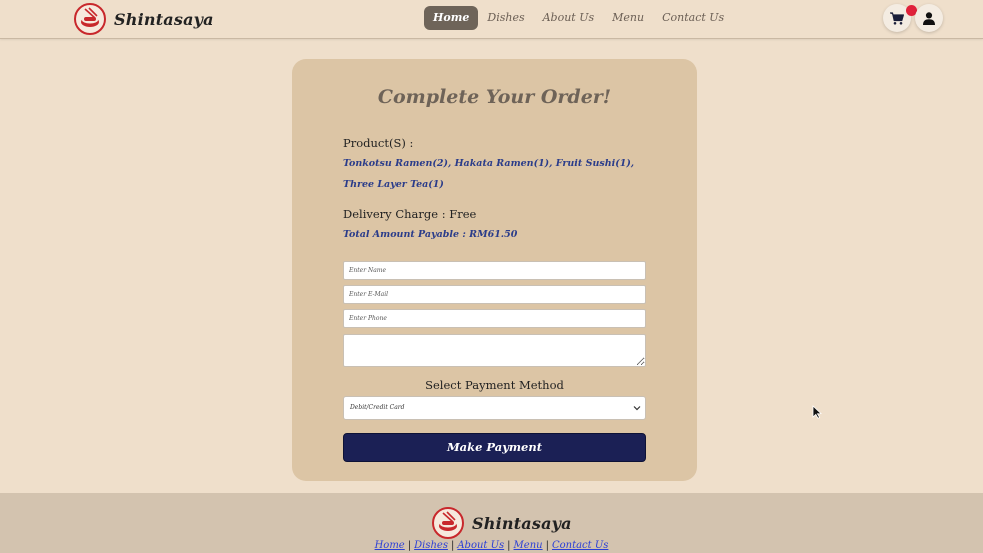  Describe the element at coordinates (494, 385) in the screenshot. I see `payment-method-heading: Select Payment Method` at that location.